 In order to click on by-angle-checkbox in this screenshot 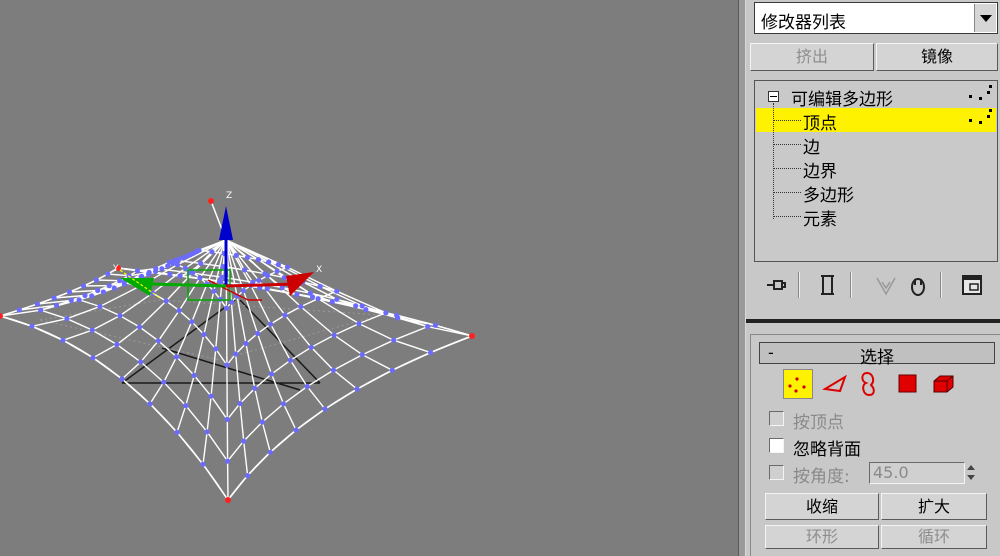, I will do `click(776, 472)`.